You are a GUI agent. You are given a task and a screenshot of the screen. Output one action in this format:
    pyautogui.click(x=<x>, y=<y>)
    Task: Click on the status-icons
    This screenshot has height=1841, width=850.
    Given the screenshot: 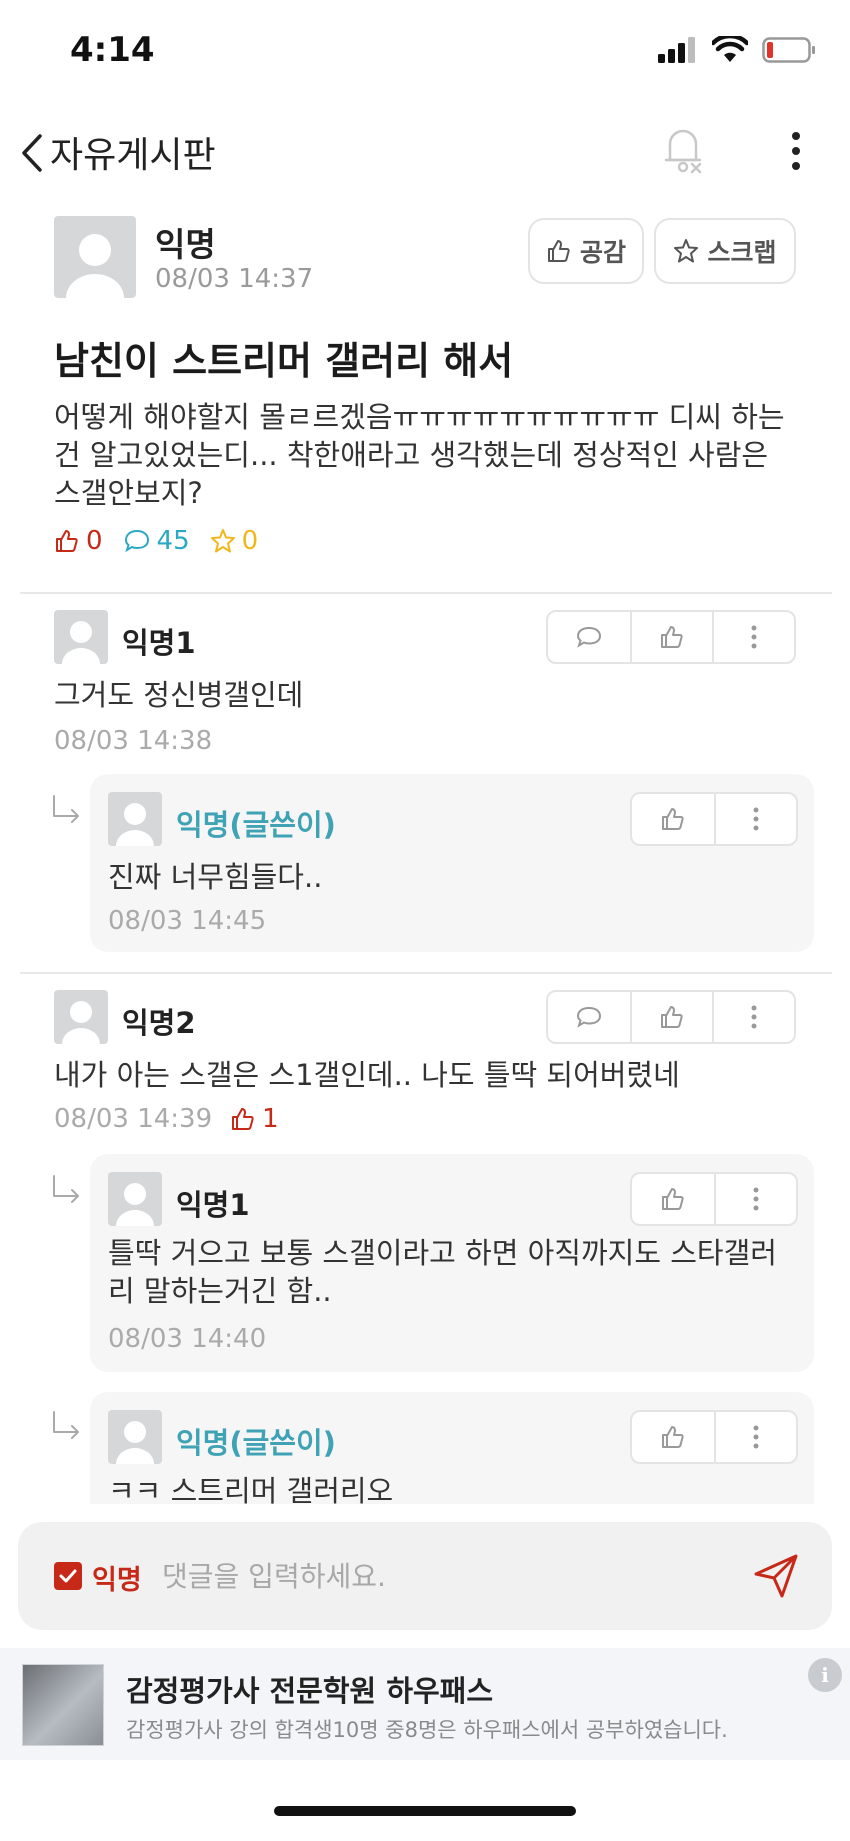 What is the action you would take?
    pyautogui.click(x=737, y=50)
    